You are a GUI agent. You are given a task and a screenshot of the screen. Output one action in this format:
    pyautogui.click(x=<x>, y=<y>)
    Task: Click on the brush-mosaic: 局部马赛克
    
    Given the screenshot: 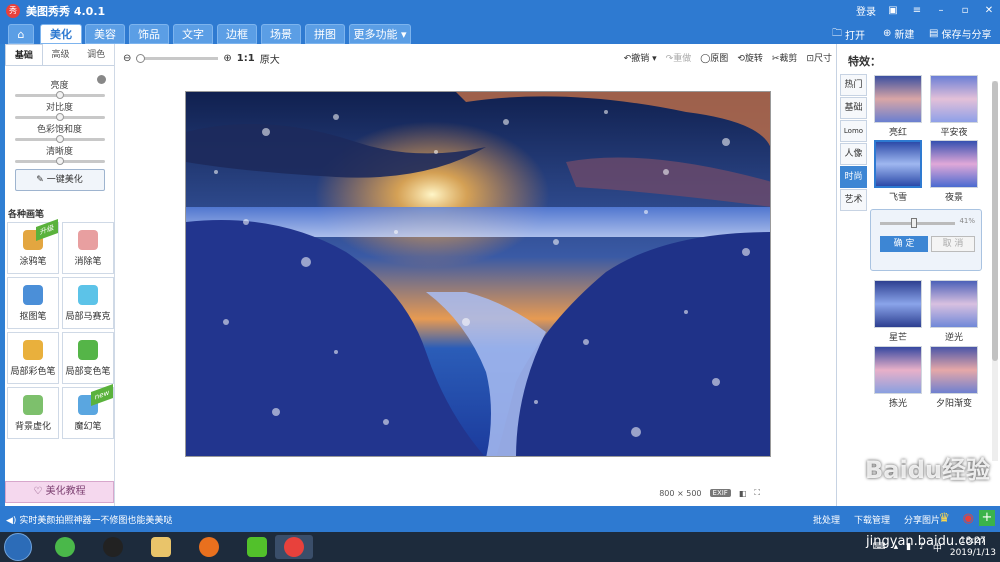 What is the action you would take?
    pyautogui.click(x=88, y=303)
    